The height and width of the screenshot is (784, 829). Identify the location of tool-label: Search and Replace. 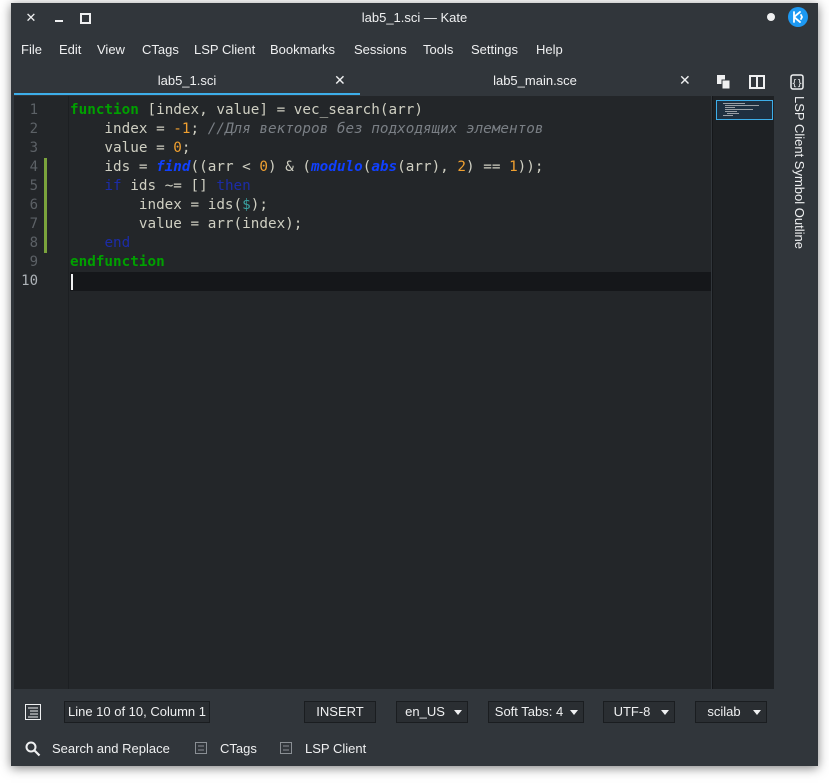
(111, 748).